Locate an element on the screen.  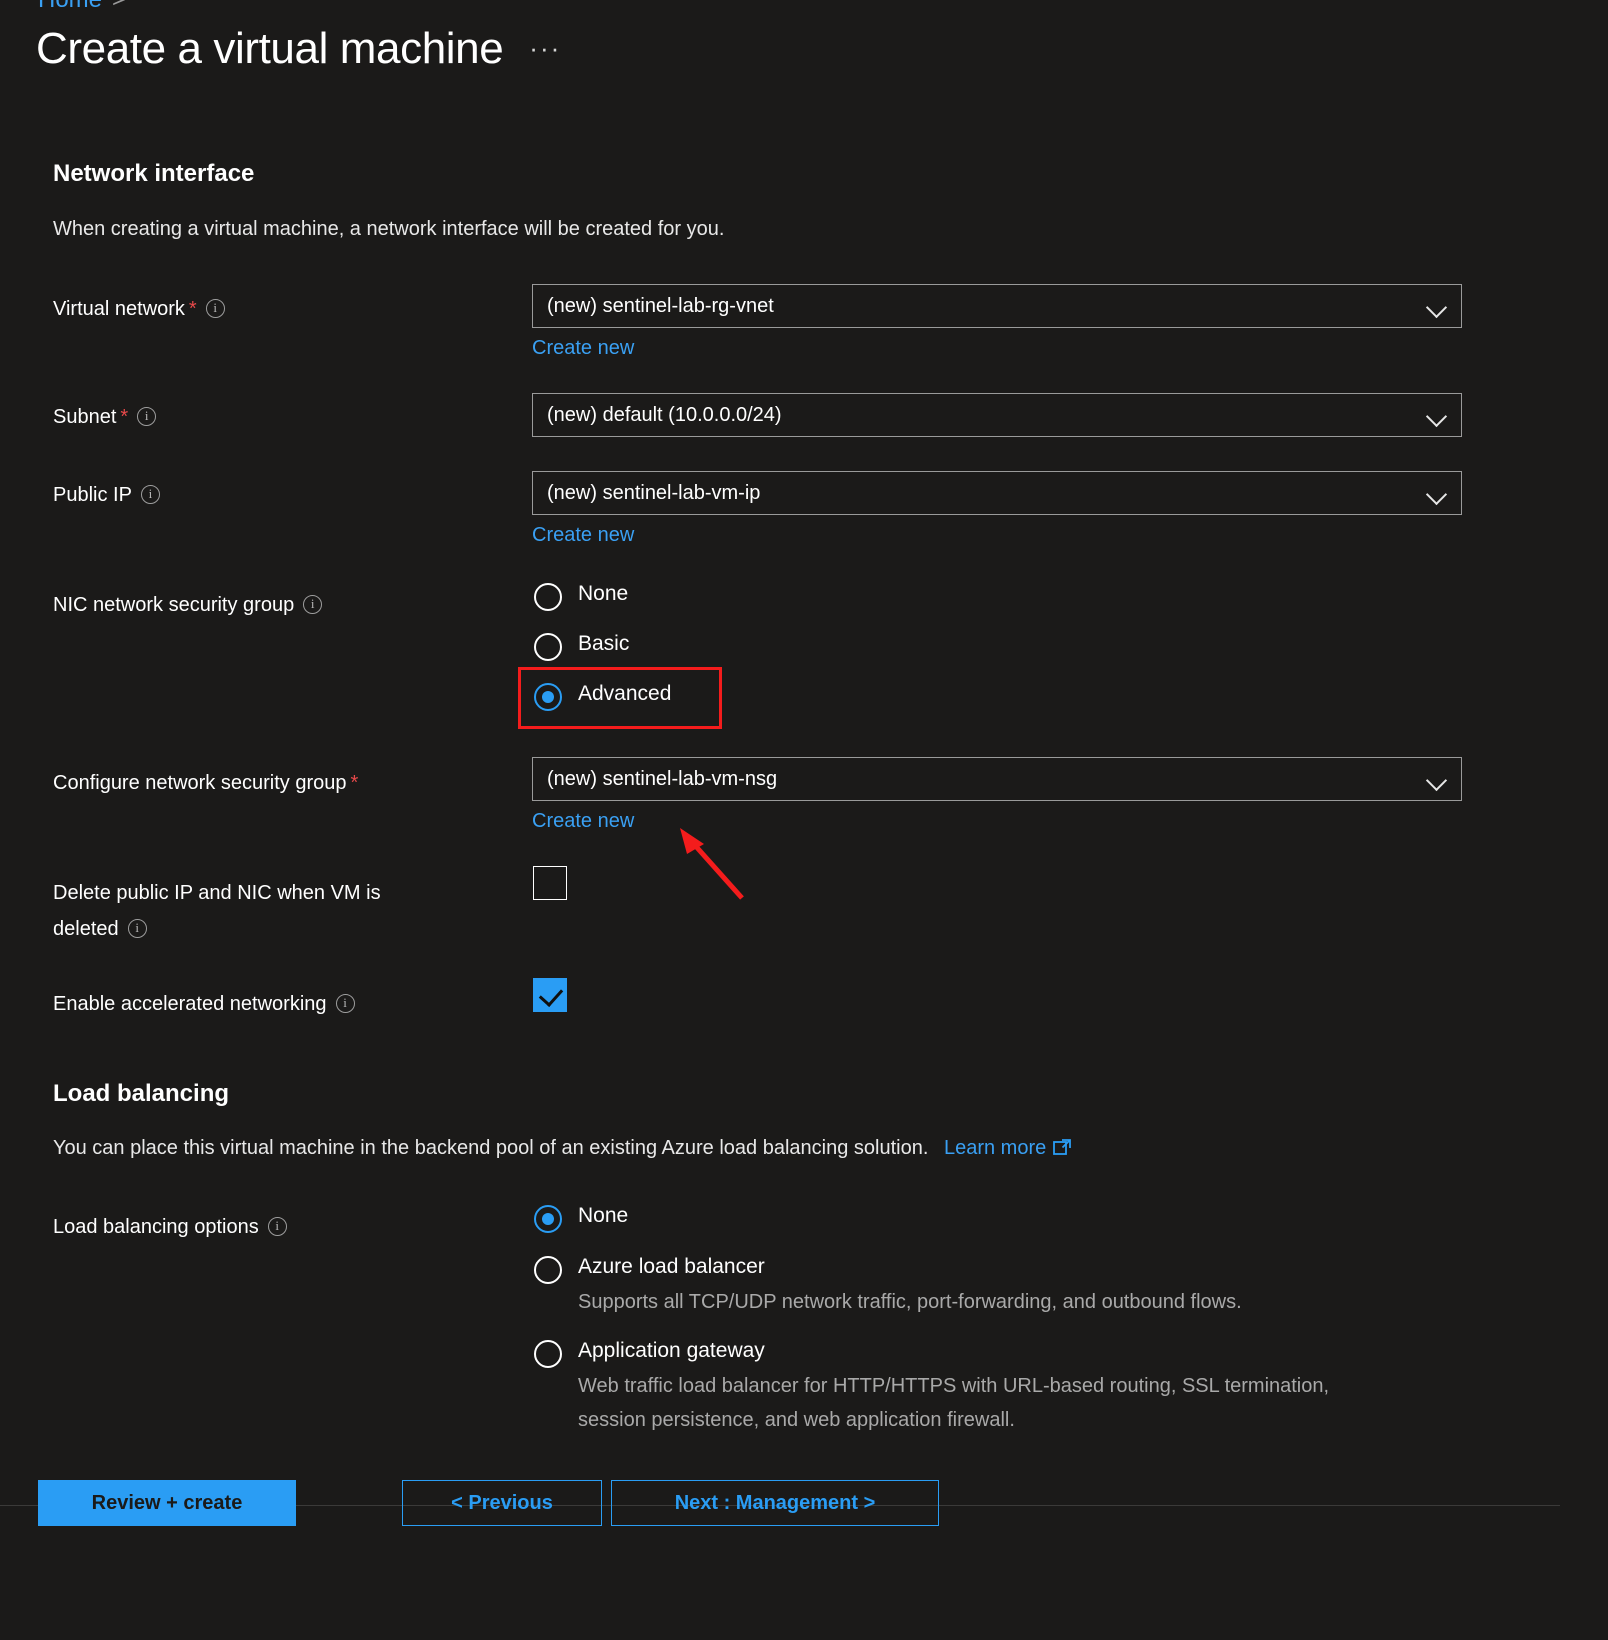
previous-button: < Previous is located at coordinates (502, 1503).